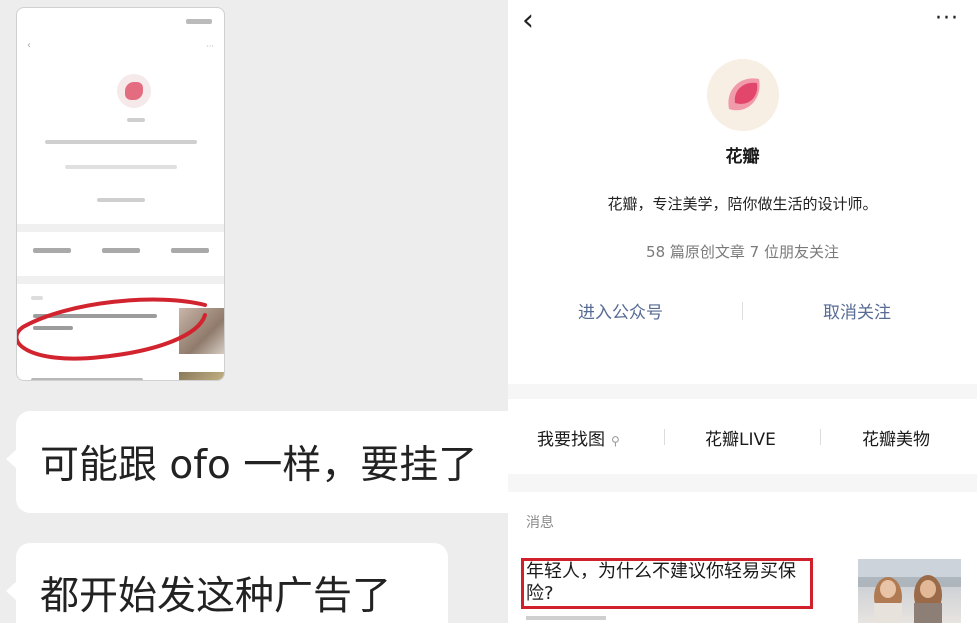 The width and height of the screenshot is (977, 623). I want to click on menu-item-find-image: 我要找图 ⚲, so click(578, 437).